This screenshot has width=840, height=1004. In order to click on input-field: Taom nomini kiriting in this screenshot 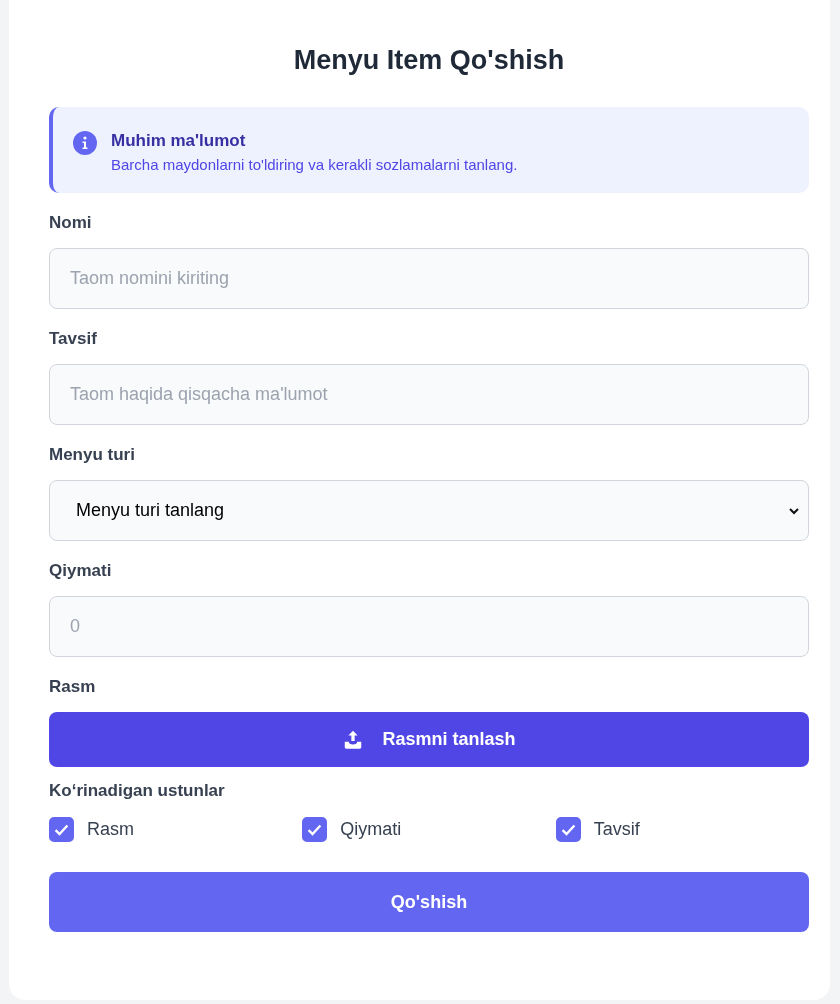, I will do `click(429, 278)`.